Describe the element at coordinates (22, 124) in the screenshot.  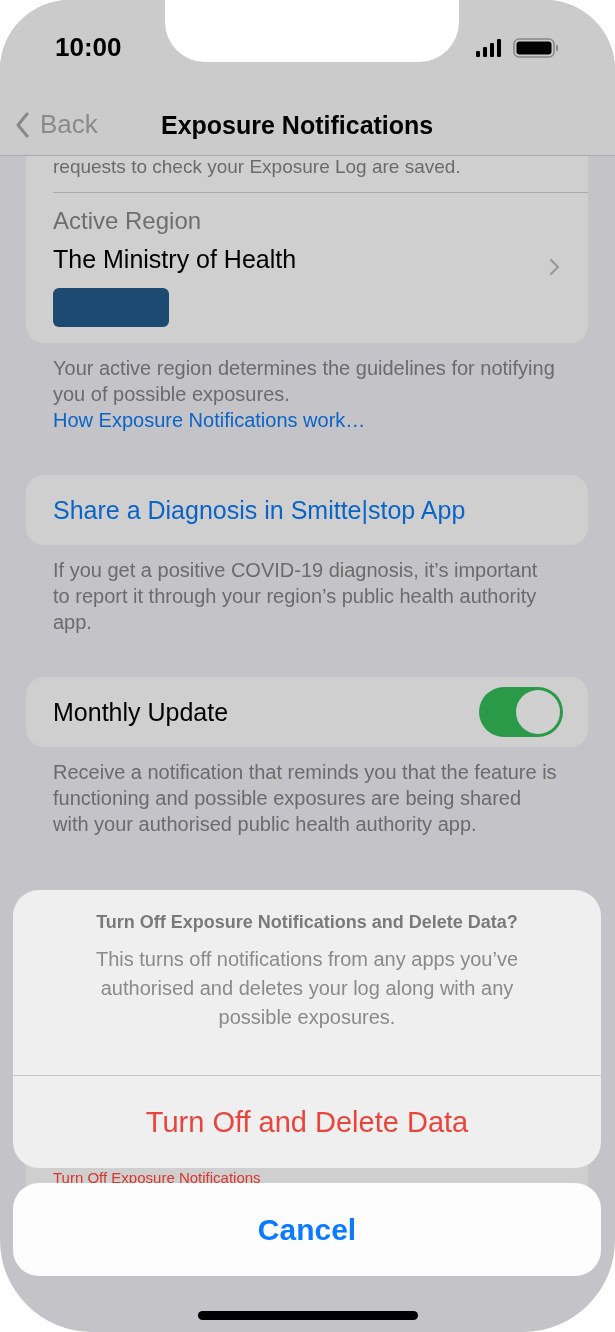
I see `chevron-left-icon` at that location.